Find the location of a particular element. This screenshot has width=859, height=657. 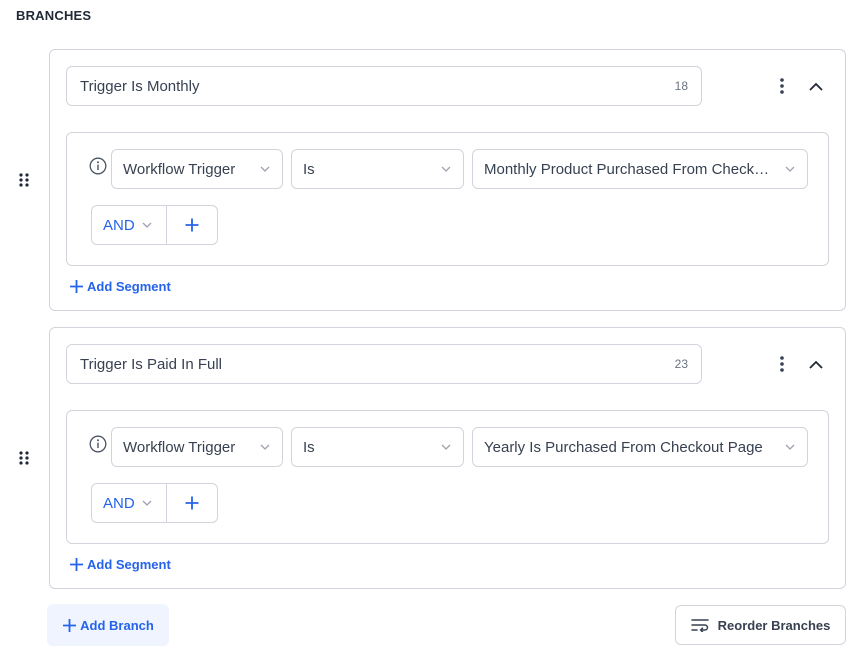

add-branch-button: Add Branch is located at coordinates (108, 625).